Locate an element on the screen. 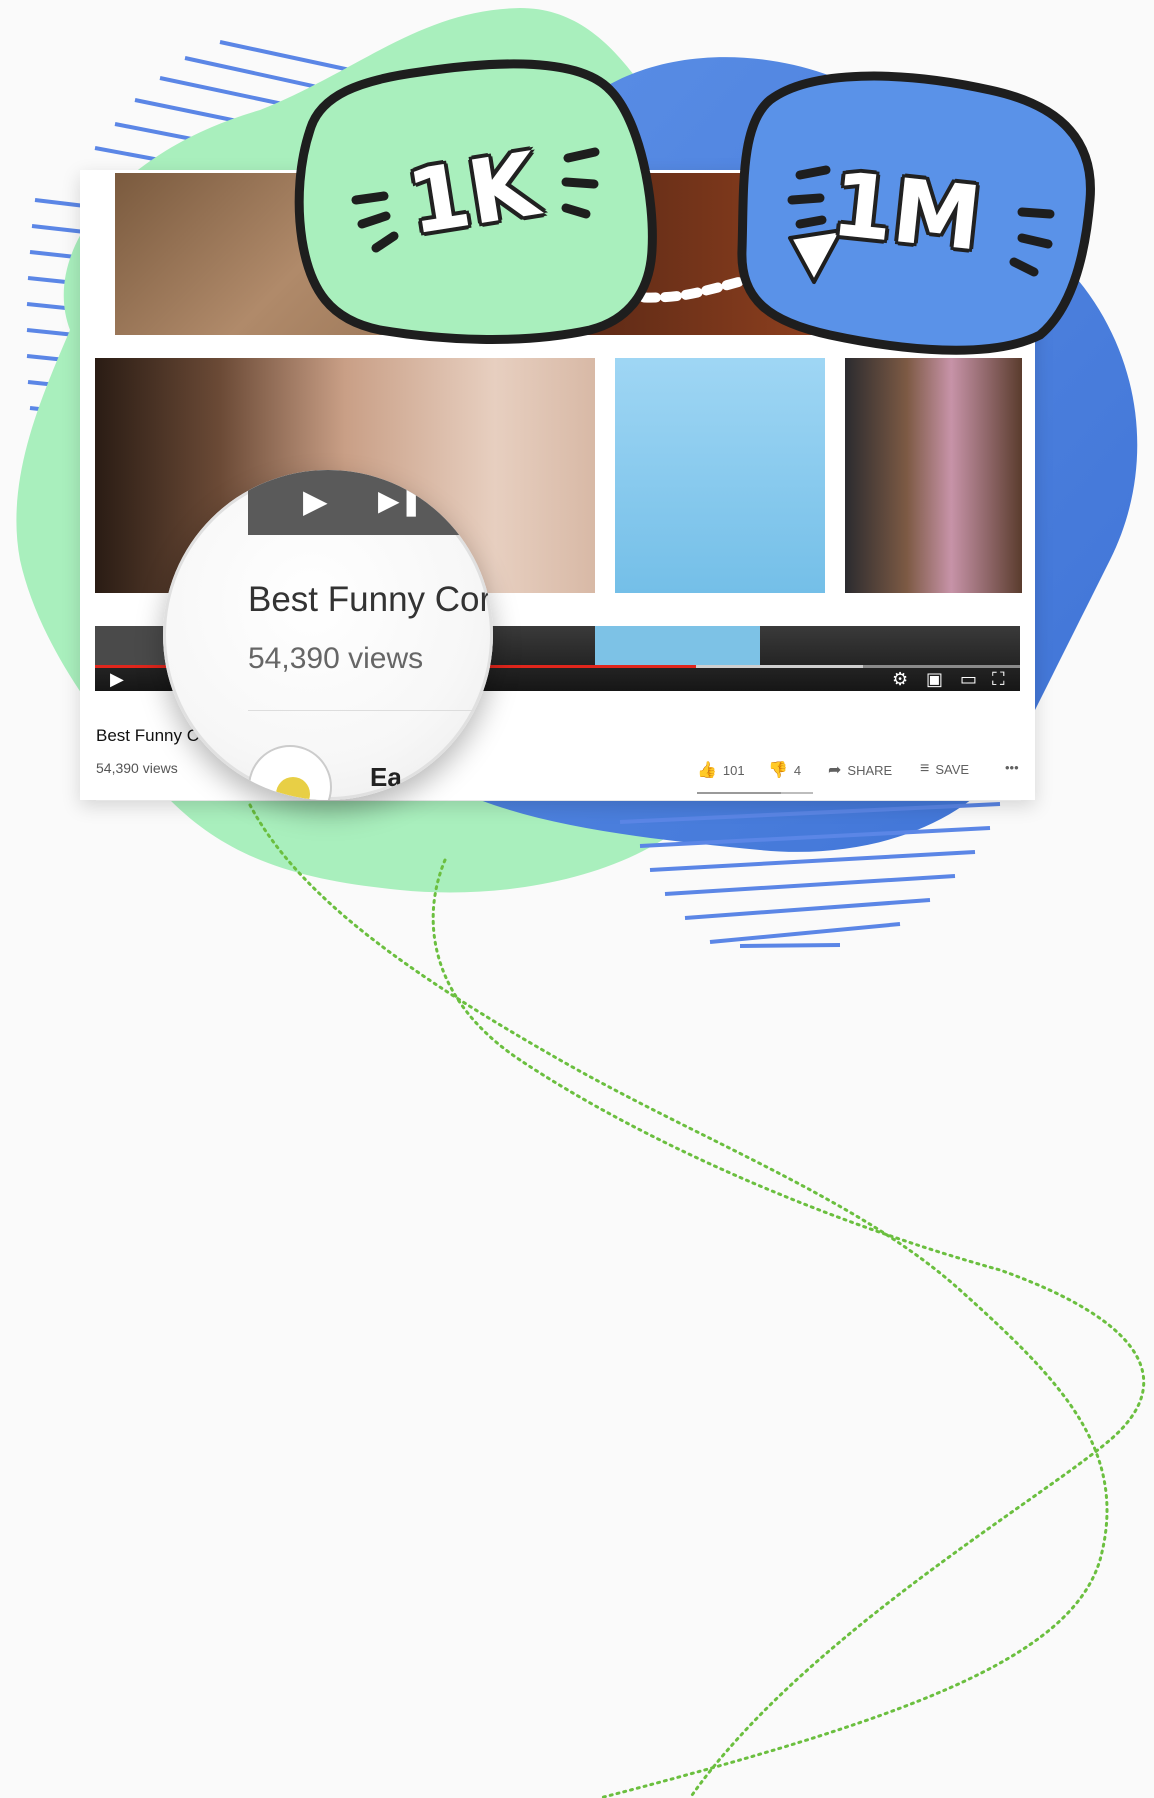 The height and width of the screenshot is (1798, 1154). save-label: SAVE is located at coordinates (952, 769).